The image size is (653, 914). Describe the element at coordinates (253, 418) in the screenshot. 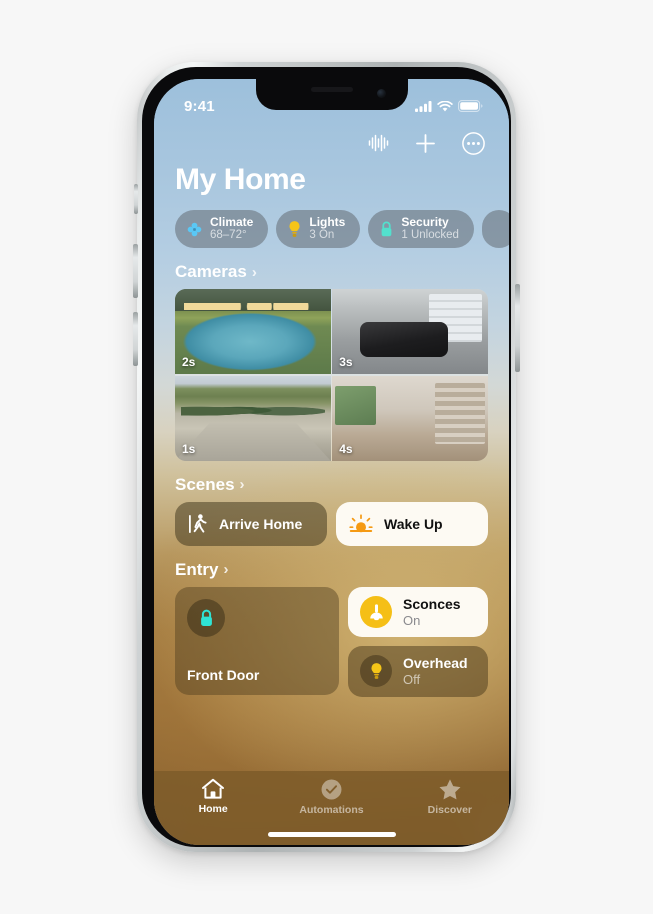

I see `camera-tile-street: 1s` at that location.